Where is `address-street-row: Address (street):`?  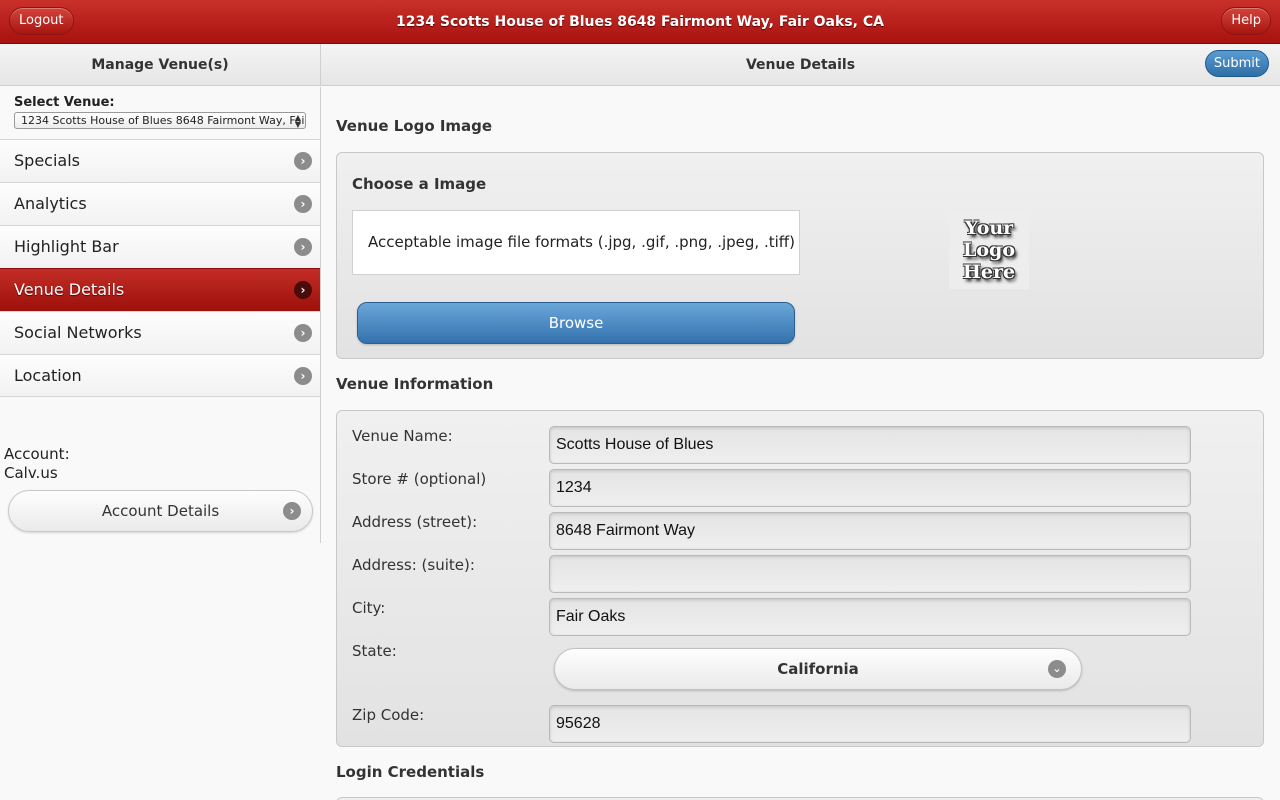
address-street-row: Address (street): is located at coordinates (792, 531).